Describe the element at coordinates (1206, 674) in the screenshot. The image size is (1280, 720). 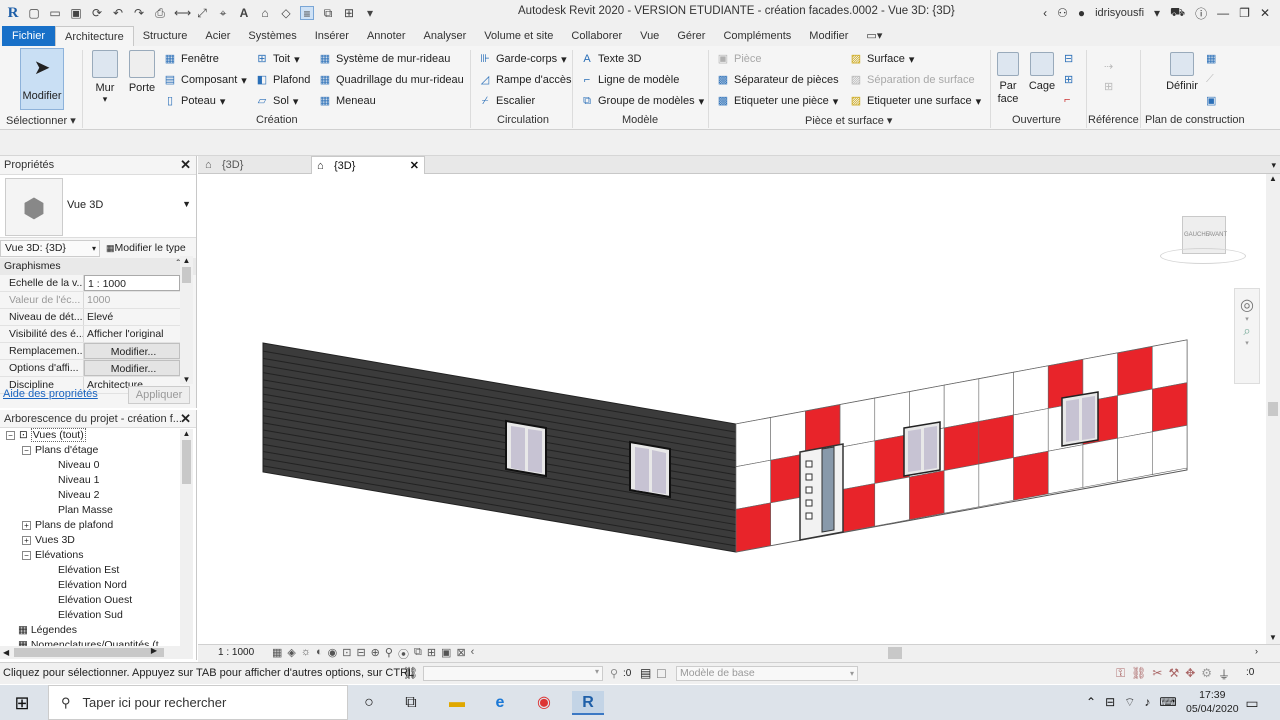
I see `background-process-icon: ⚙` at that location.